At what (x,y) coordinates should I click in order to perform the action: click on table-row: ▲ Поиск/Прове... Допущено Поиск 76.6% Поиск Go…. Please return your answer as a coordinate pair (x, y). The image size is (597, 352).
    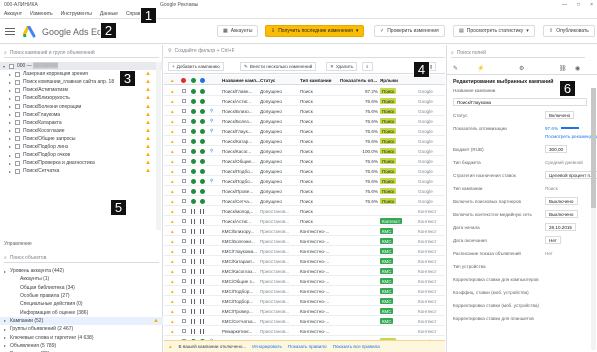
    Looking at the image, I should click on (304, 191).